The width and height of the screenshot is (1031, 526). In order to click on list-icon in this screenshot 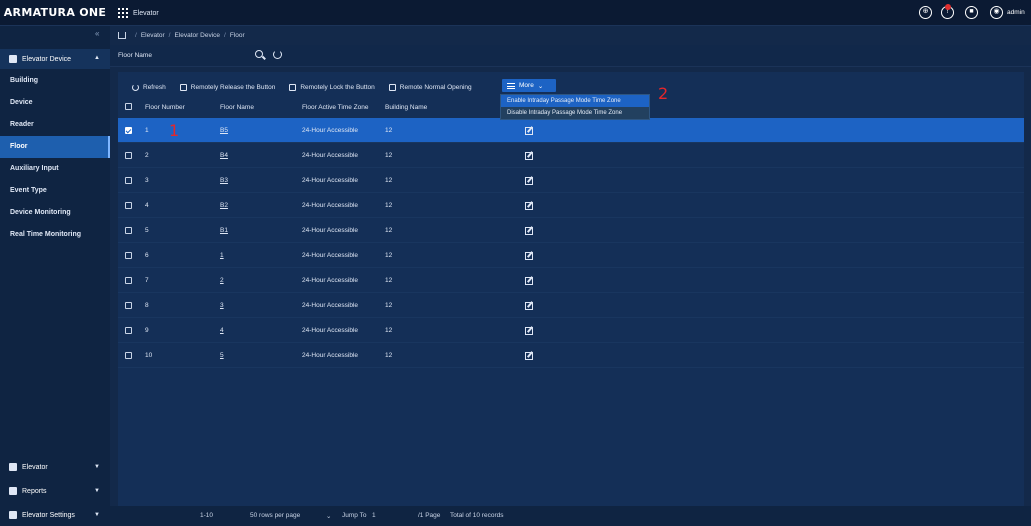, I will do `click(511, 85)`.